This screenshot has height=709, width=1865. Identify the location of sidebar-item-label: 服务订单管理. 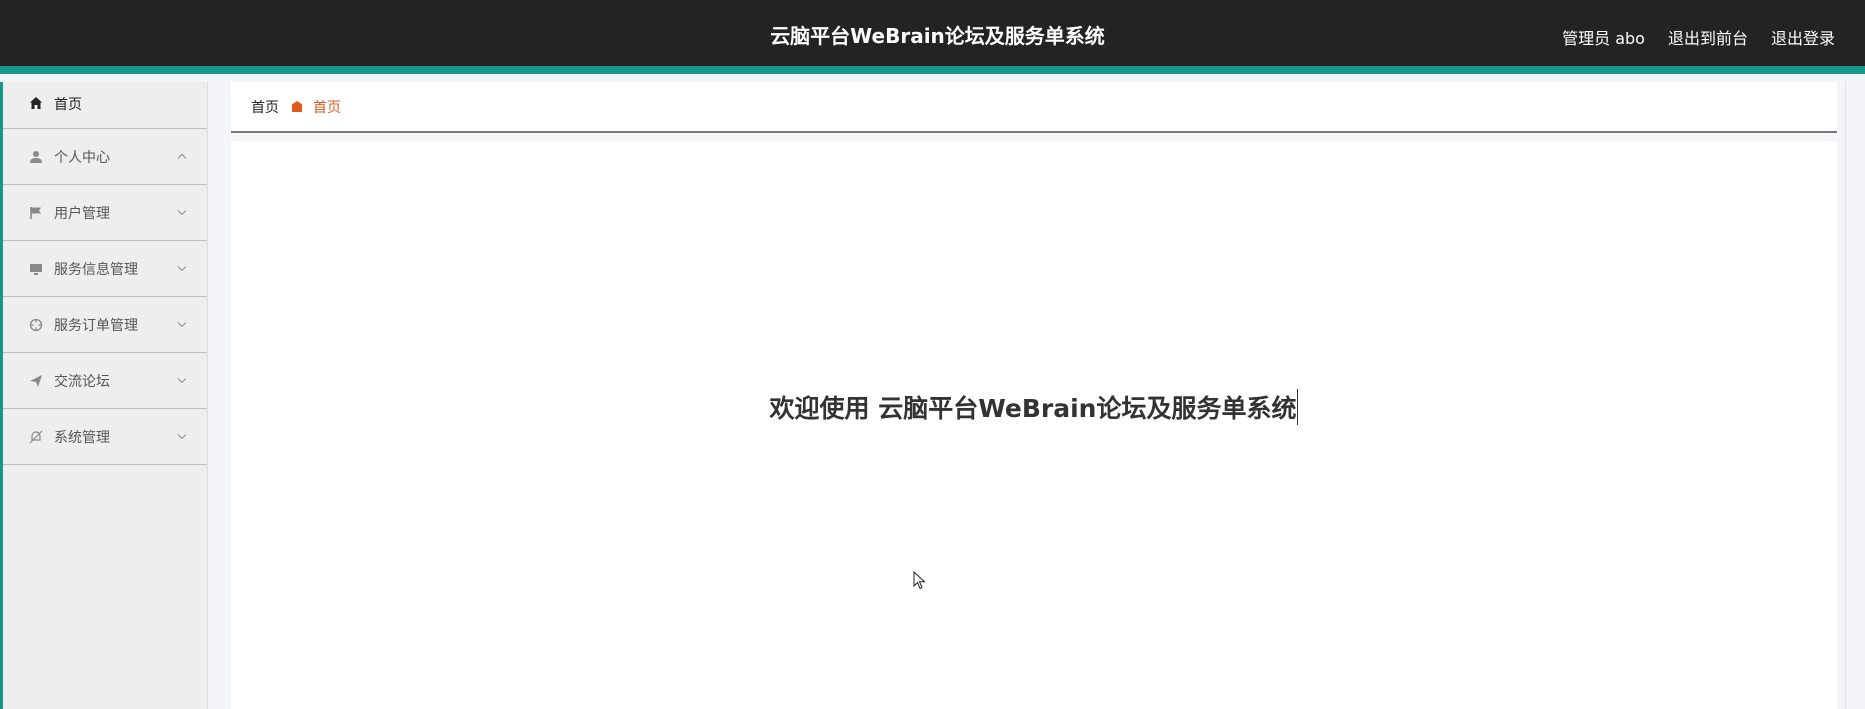
(96, 325).